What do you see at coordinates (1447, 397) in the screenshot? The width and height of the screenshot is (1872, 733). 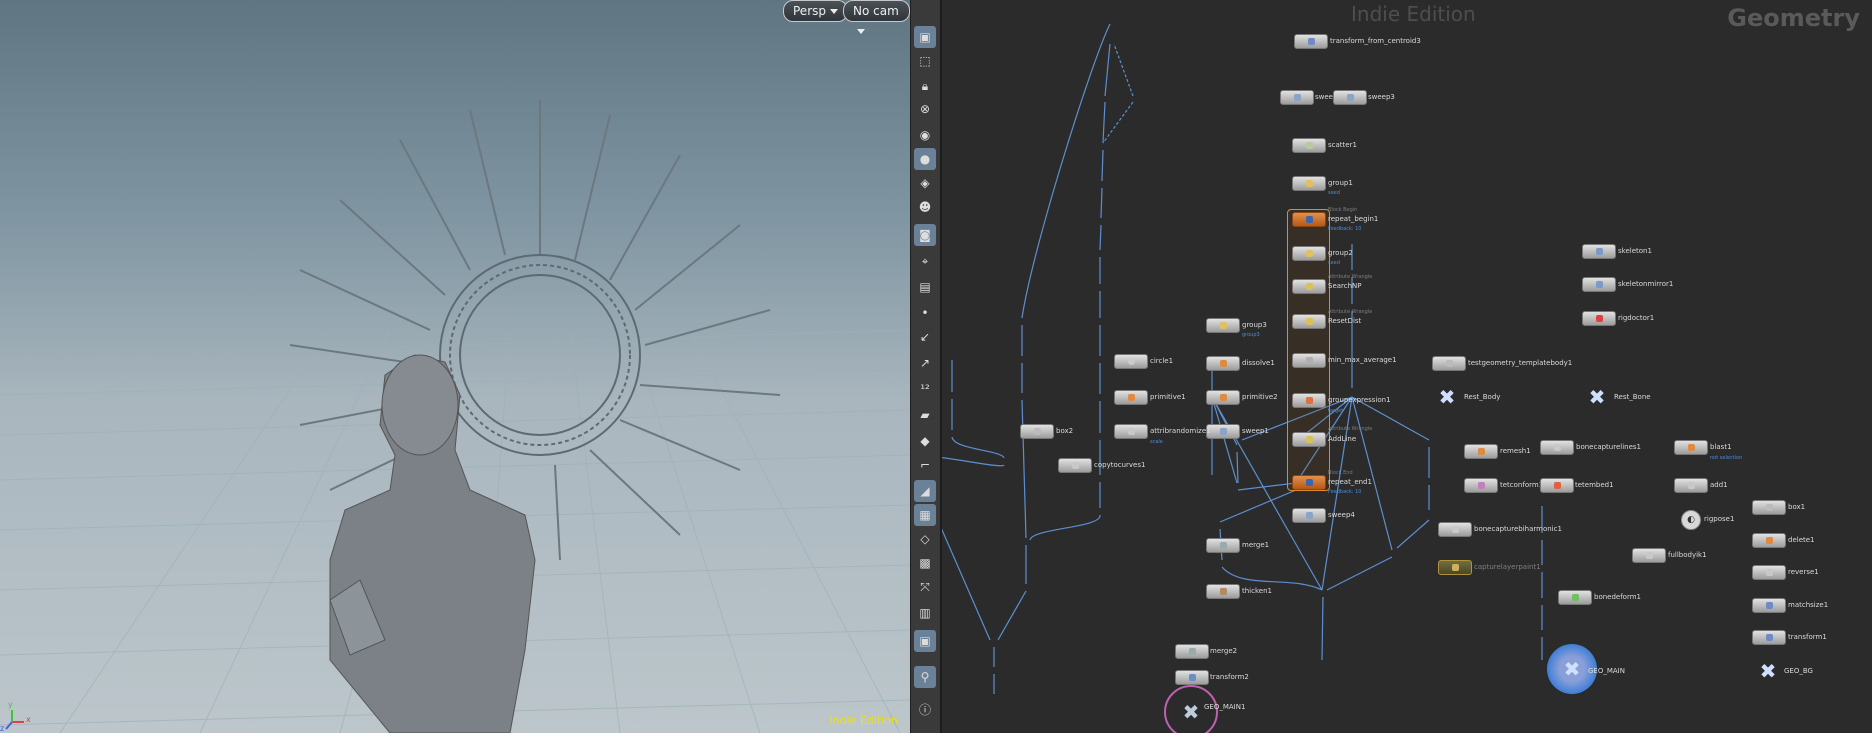 I see `node-rest-body: ✖` at bounding box center [1447, 397].